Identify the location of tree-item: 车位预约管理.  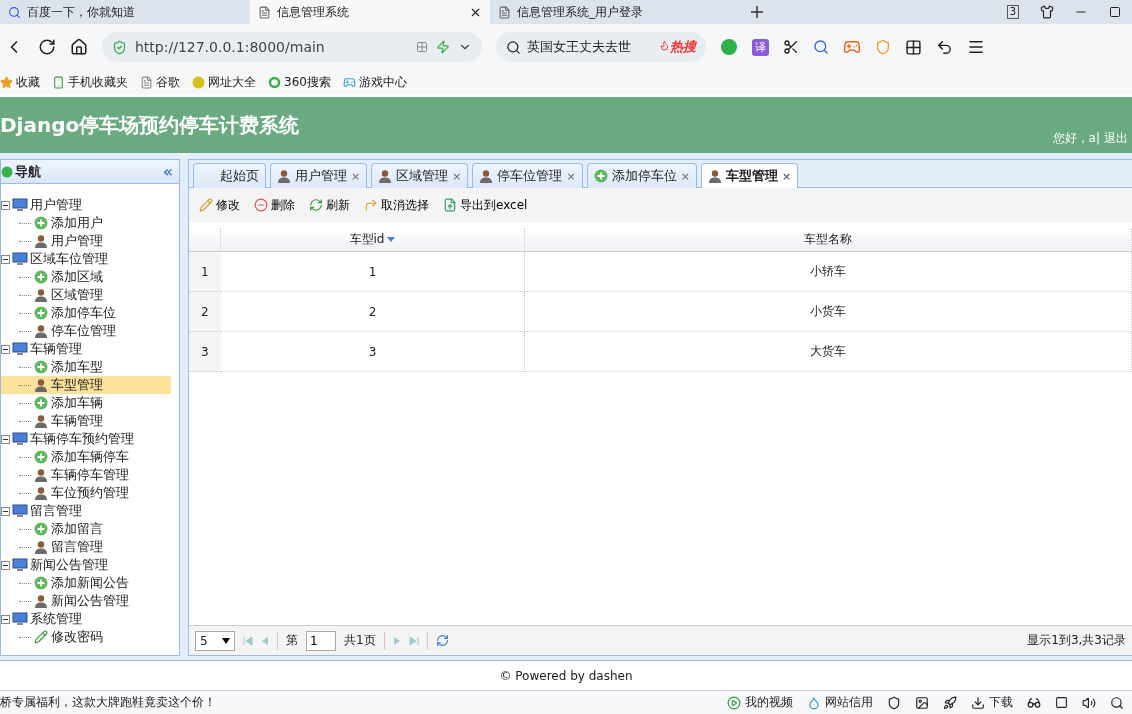
(86, 493).